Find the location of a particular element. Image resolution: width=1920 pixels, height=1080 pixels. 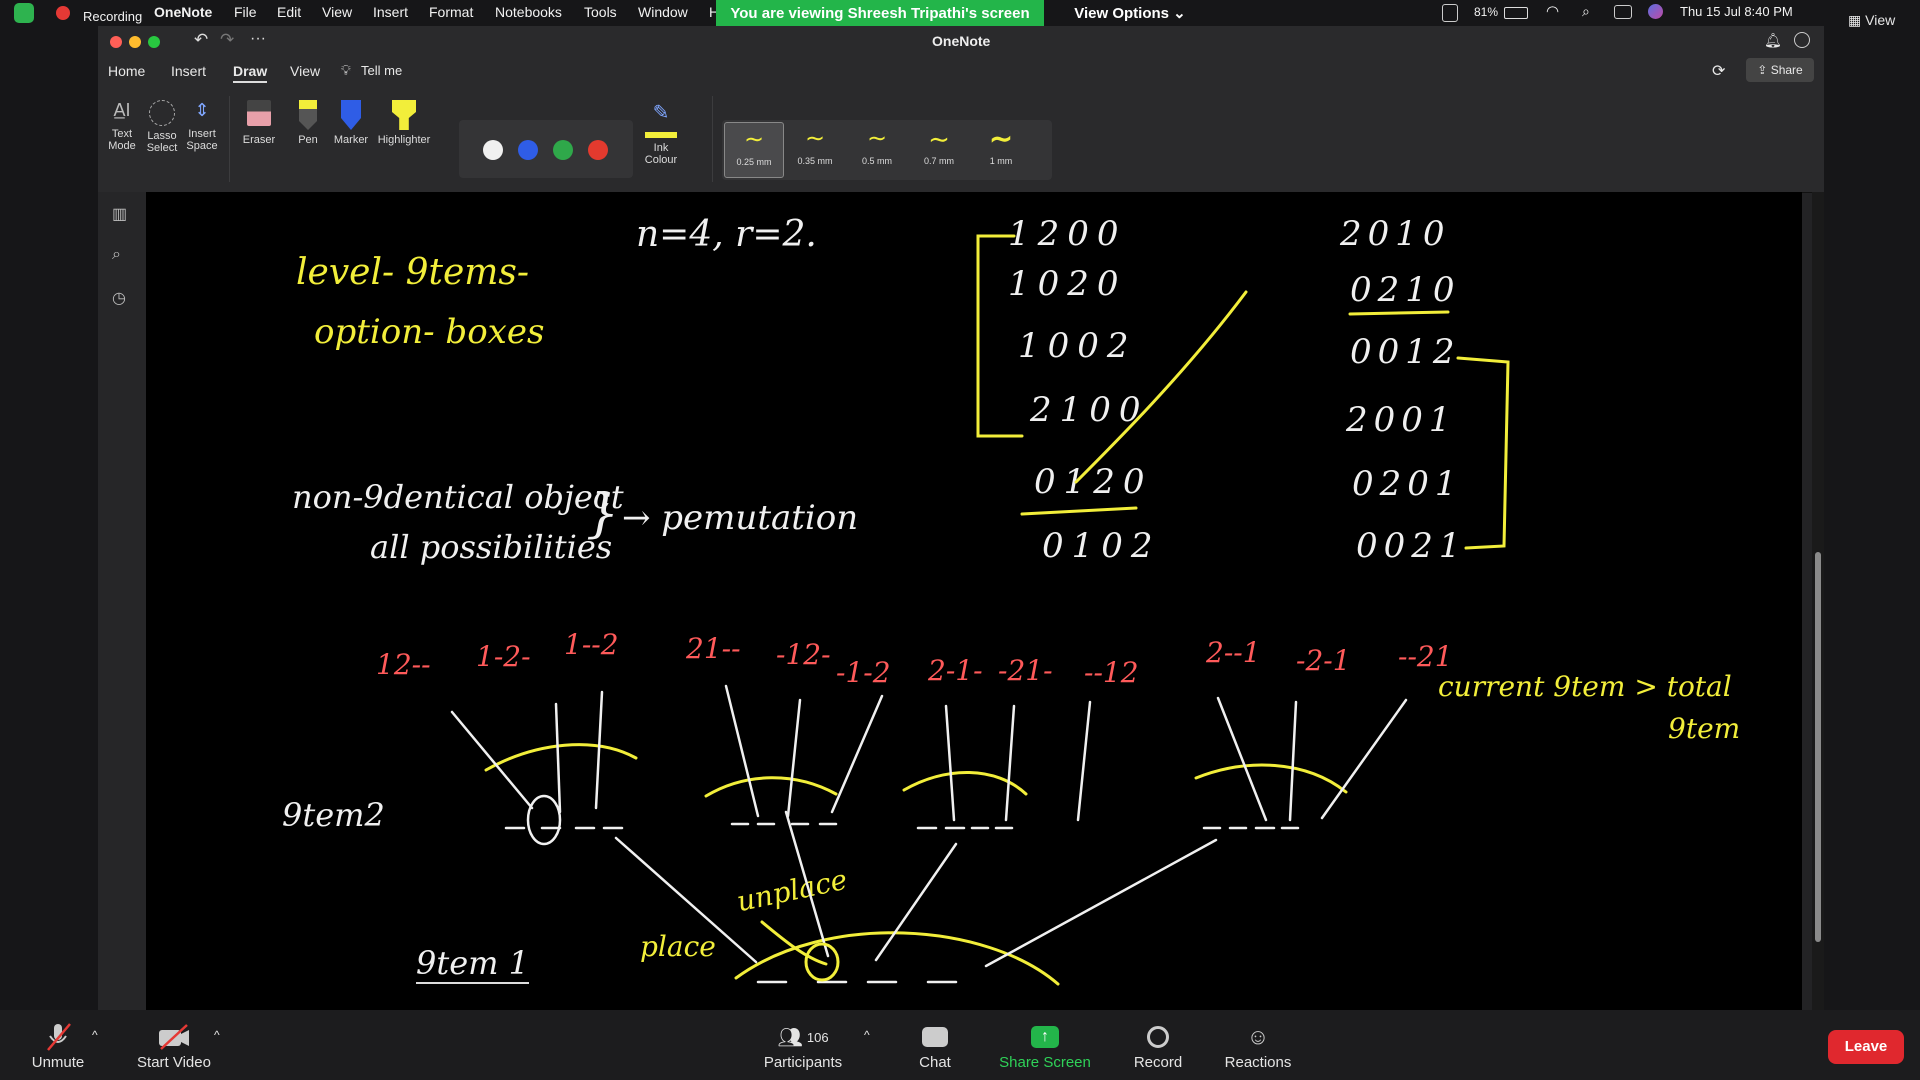

thickness-025: ∼ 0.25 mm is located at coordinates (754, 150).